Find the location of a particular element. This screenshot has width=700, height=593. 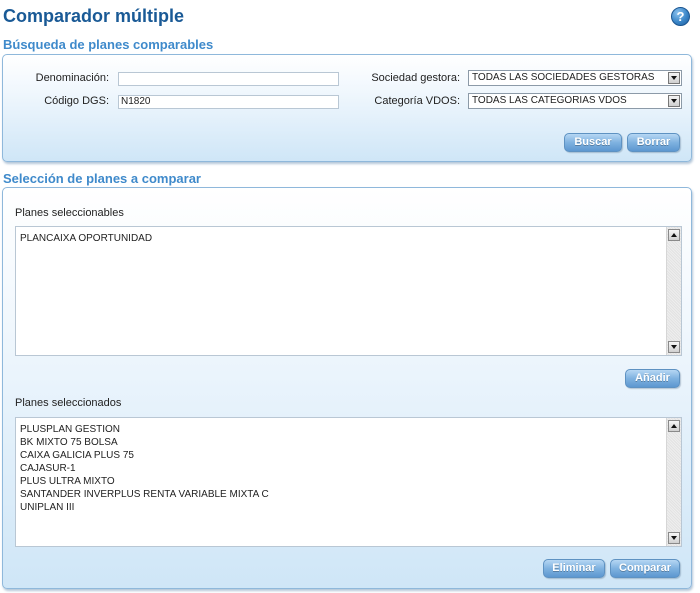

eliminar-button: Eliminar is located at coordinates (574, 568).